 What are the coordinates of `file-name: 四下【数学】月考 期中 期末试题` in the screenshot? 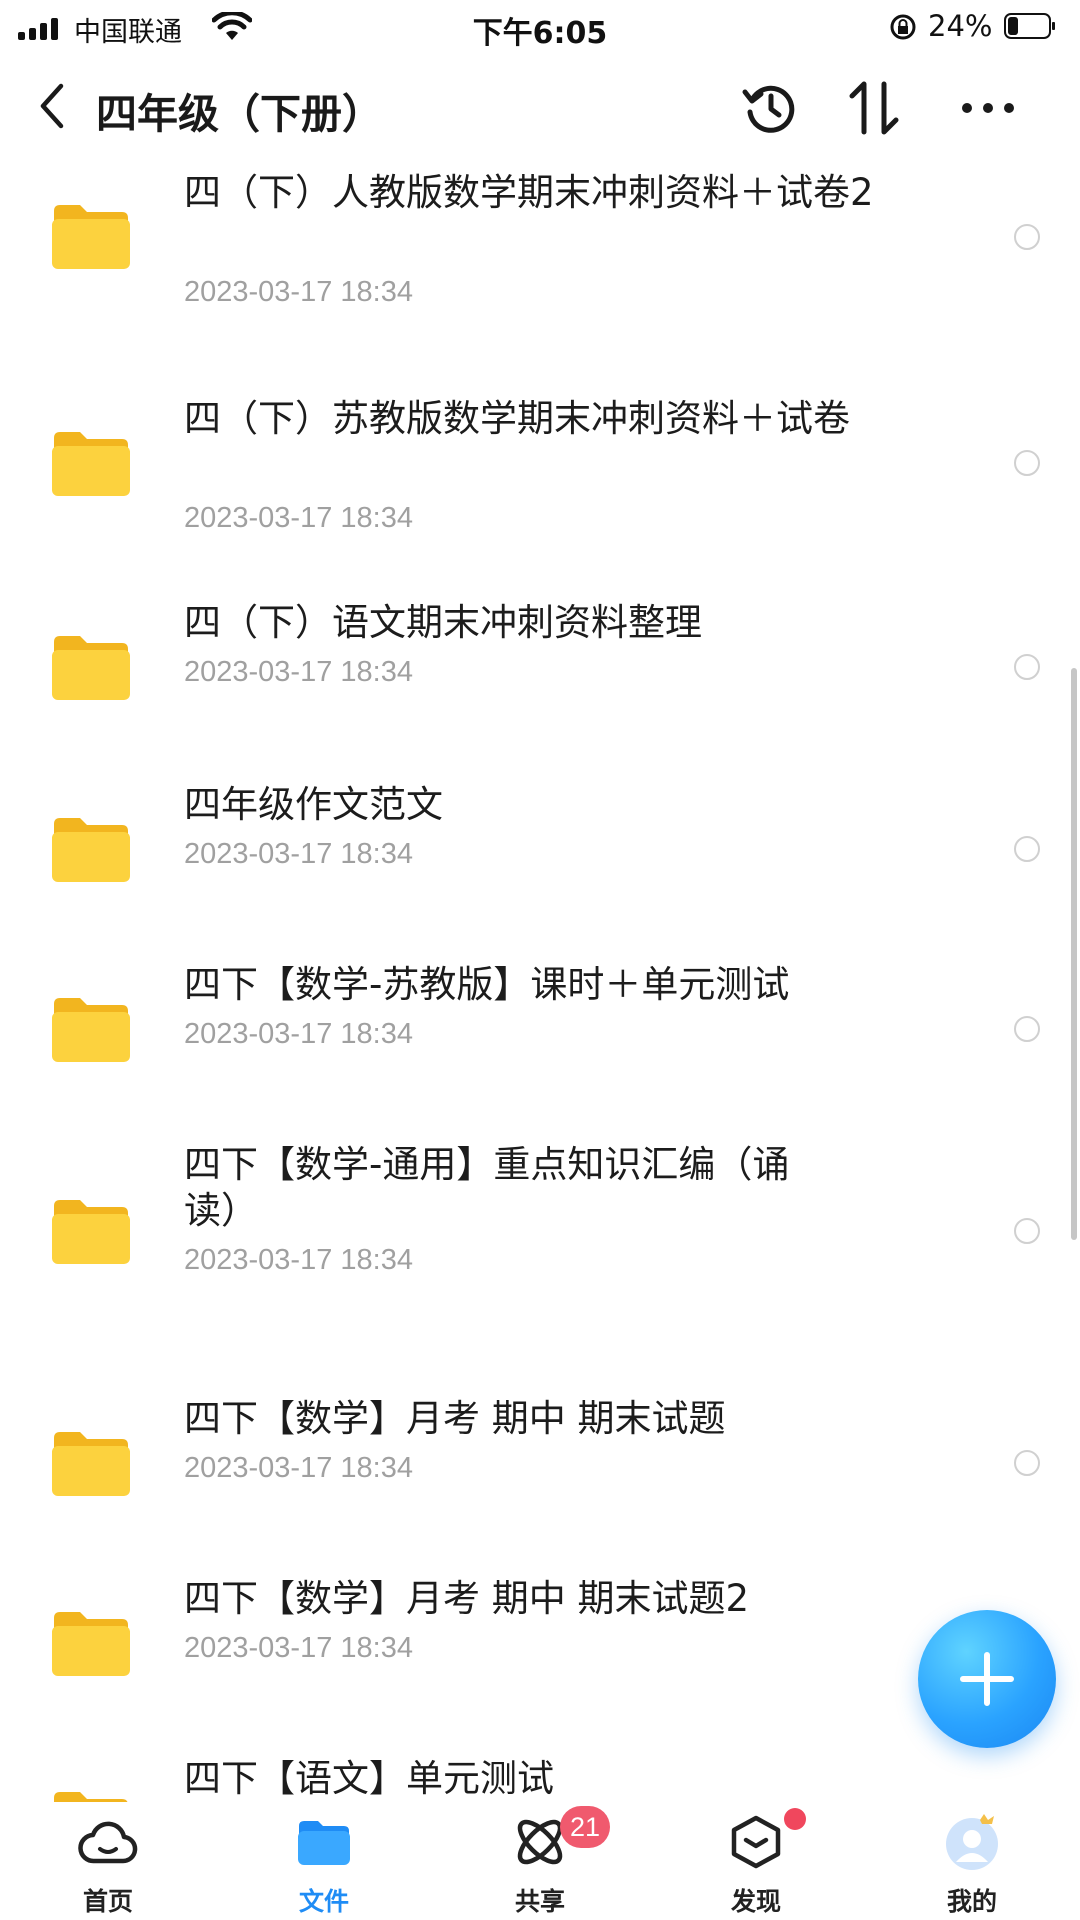 It's located at (455, 1418).